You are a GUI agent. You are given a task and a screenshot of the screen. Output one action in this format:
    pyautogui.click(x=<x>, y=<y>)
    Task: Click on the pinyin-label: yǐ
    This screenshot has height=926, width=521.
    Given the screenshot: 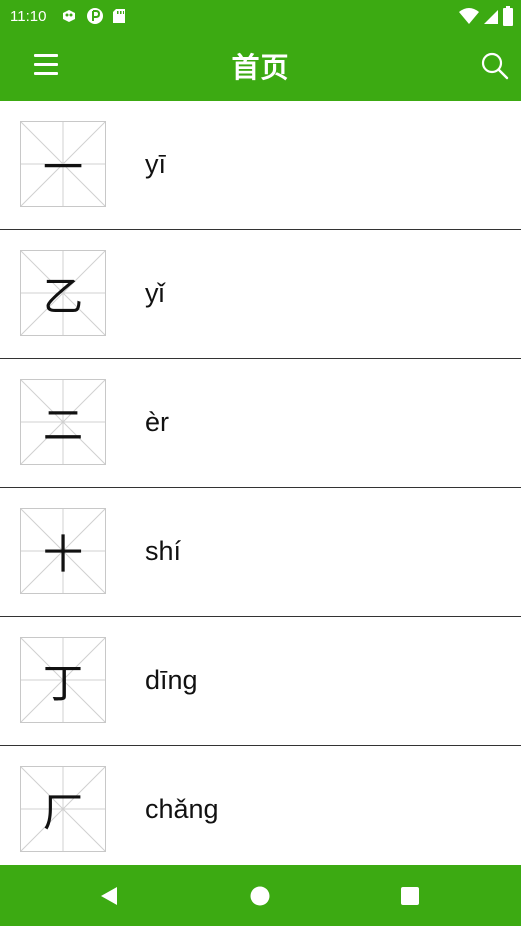 What is the action you would take?
    pyautogui.click(x=155, y=293)
    